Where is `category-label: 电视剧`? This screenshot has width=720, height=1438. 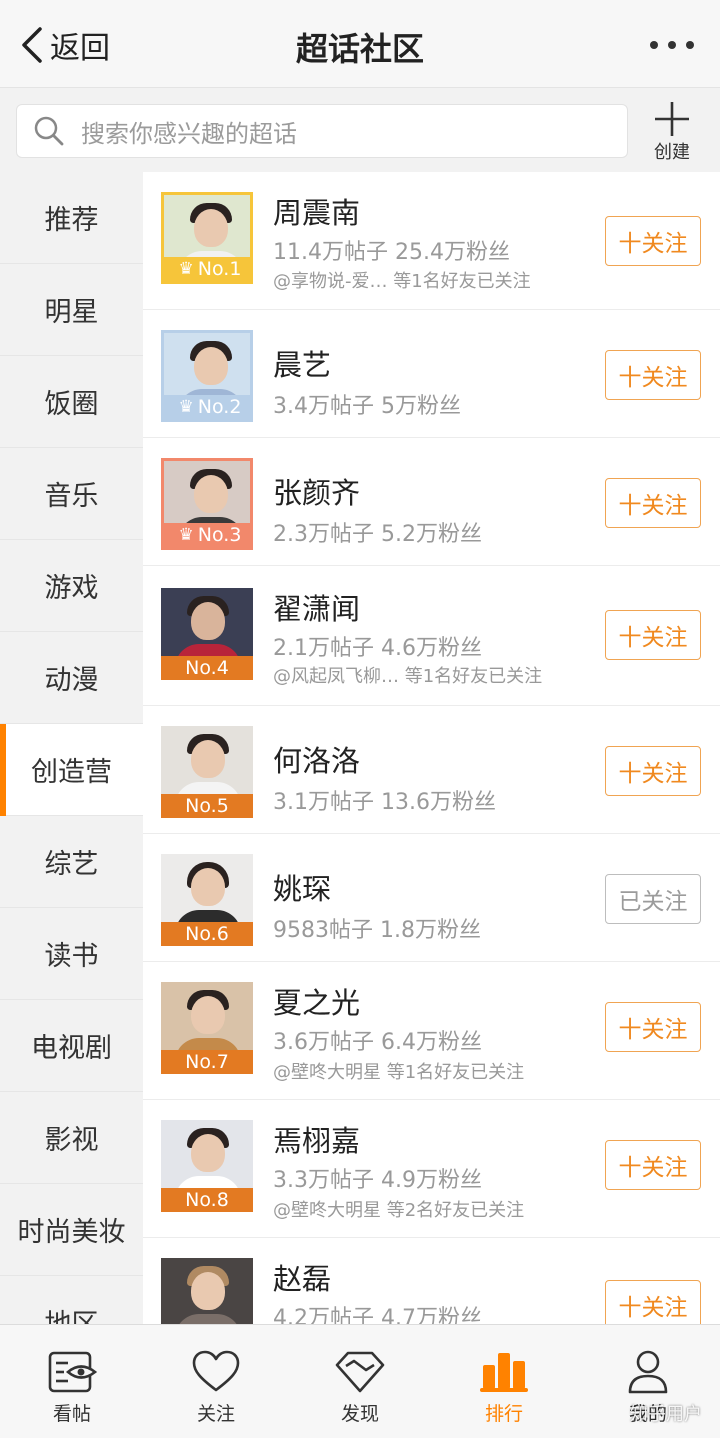 category-label: 电视剧 is located at coordinates (71, 1048).